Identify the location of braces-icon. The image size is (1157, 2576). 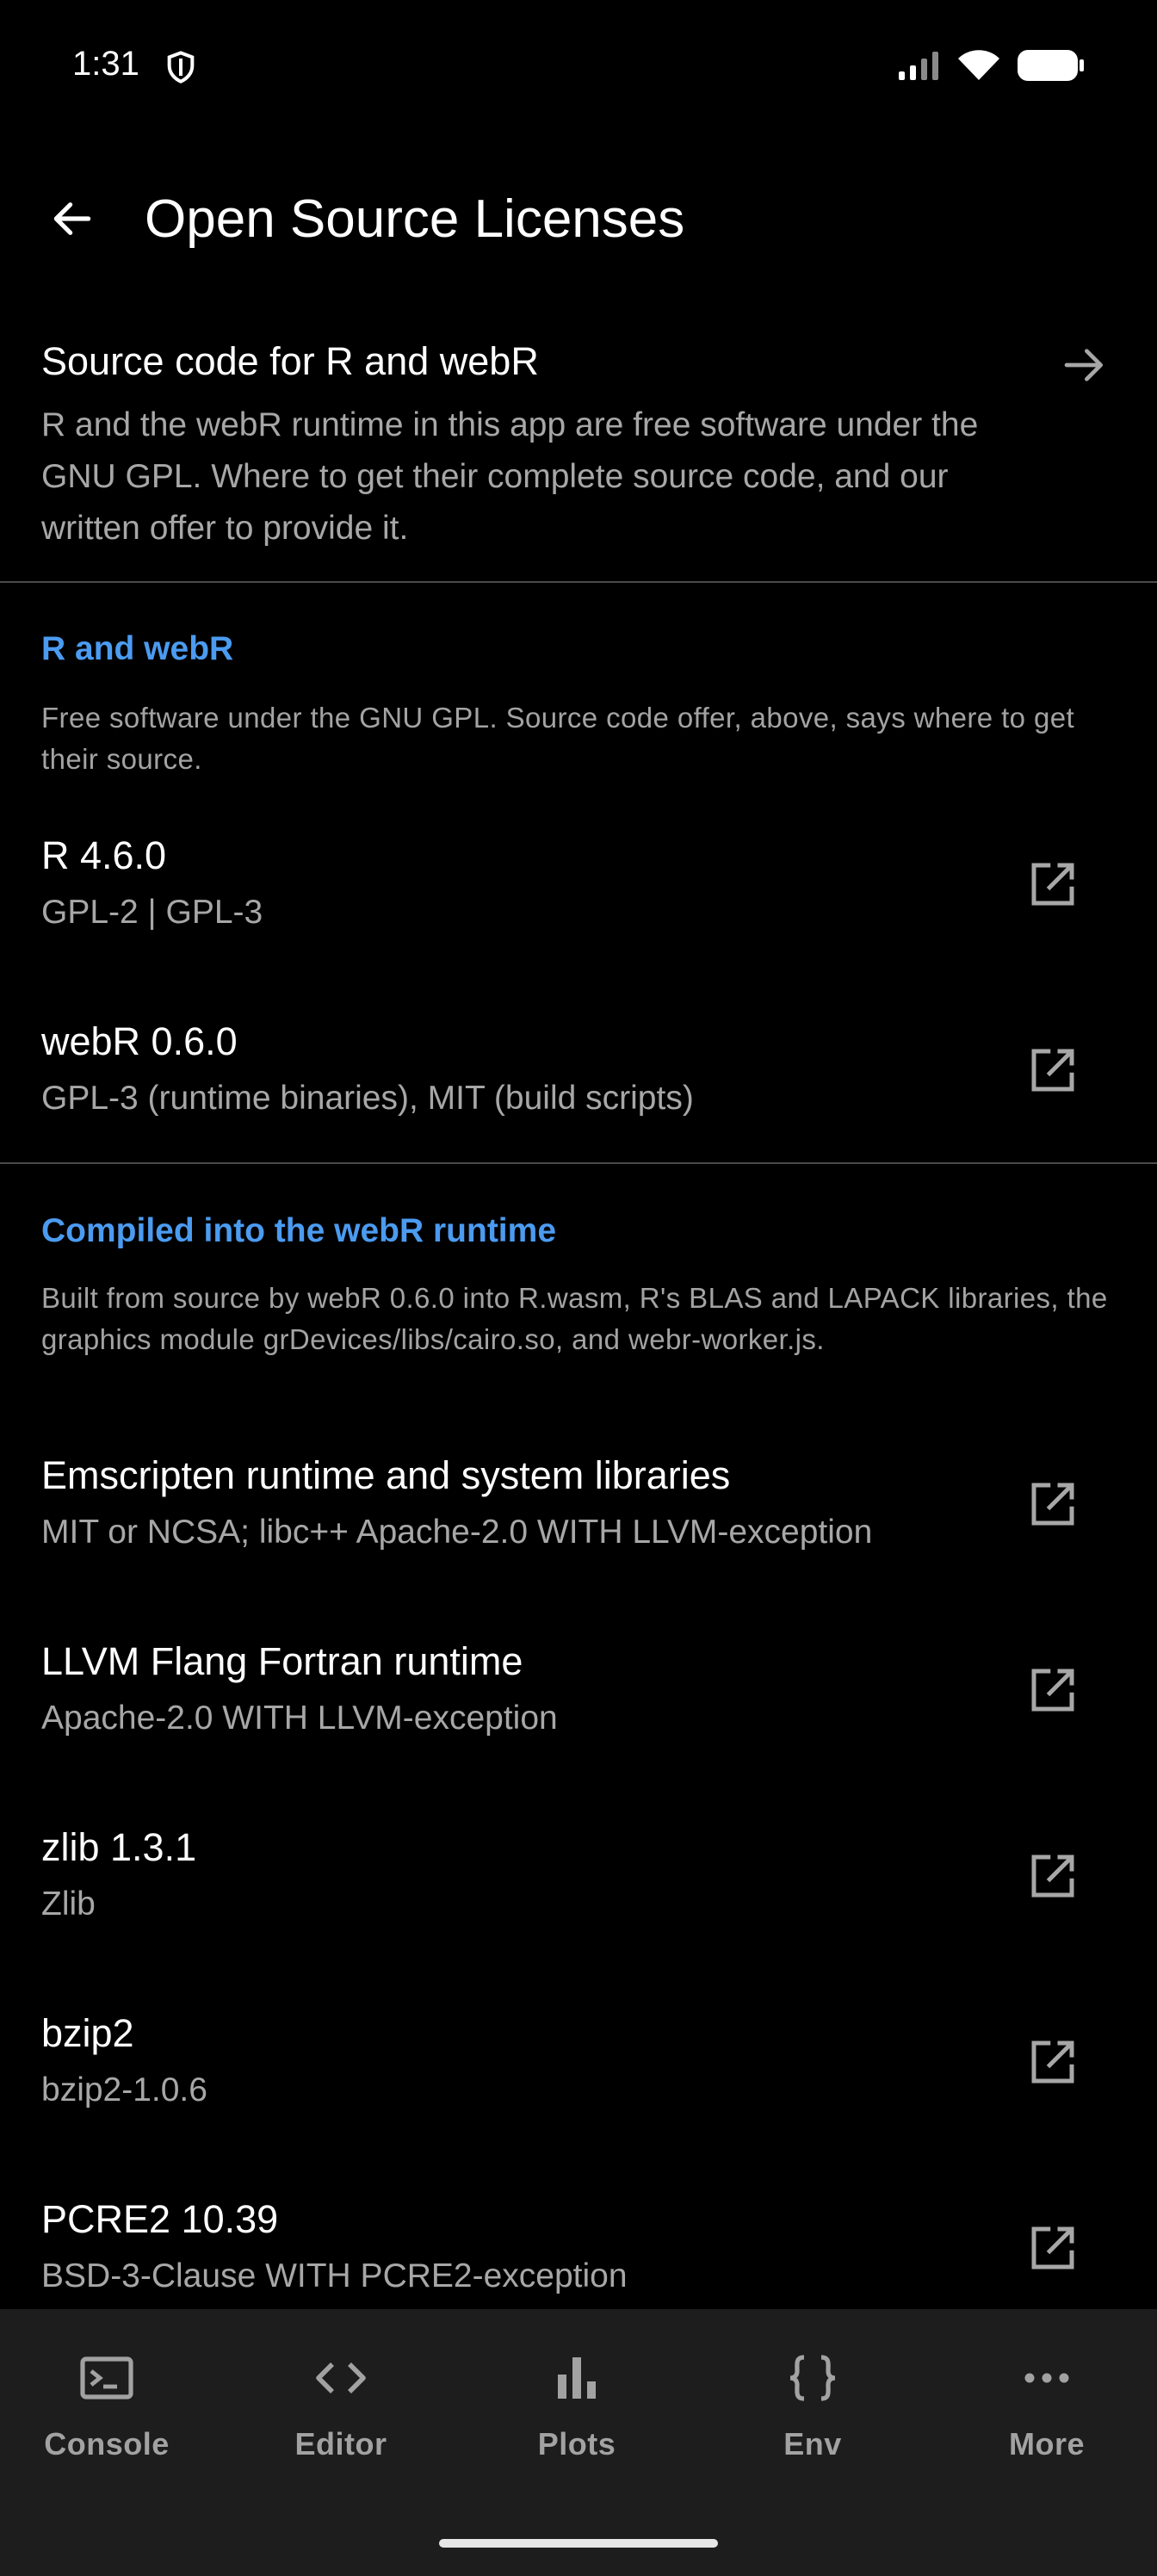
(813, 2378).